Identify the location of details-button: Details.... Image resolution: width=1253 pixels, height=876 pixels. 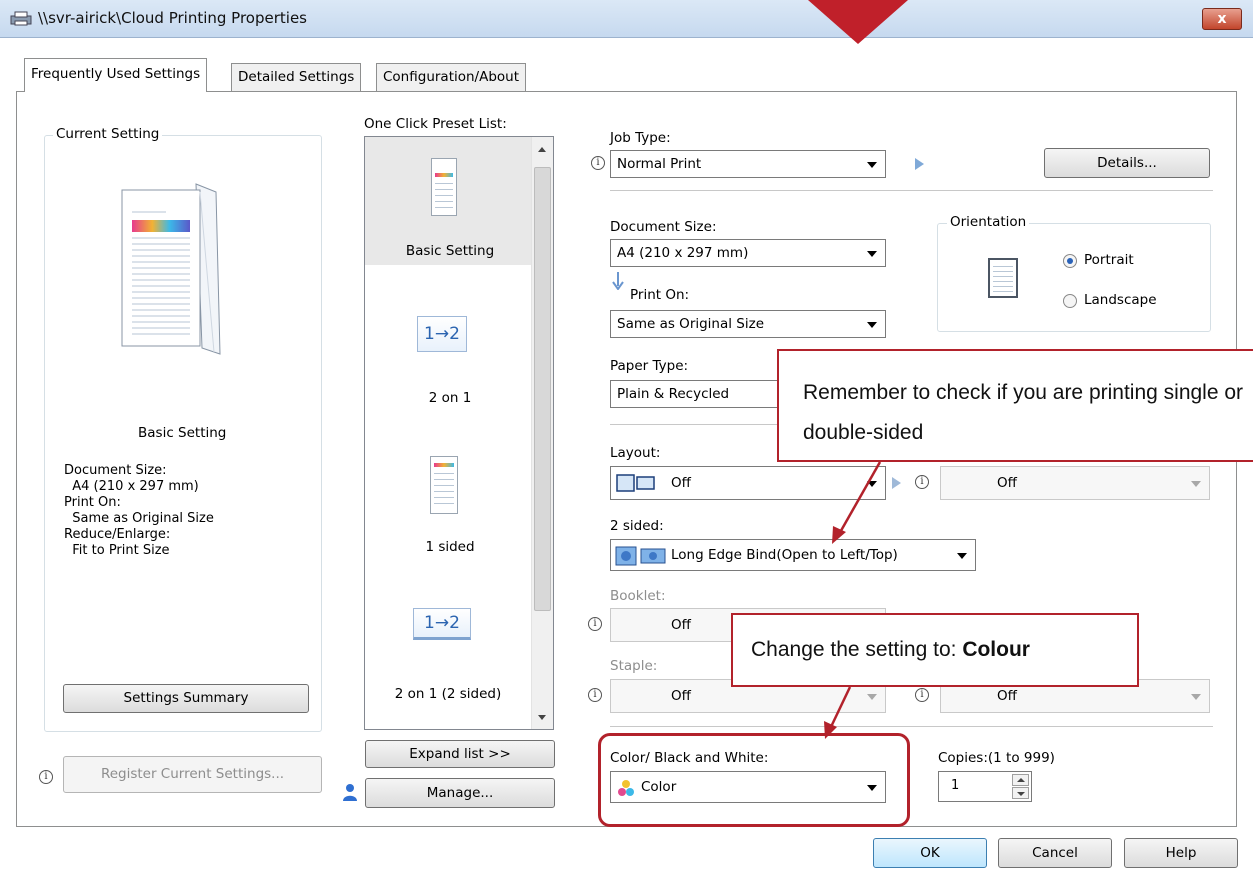
(1127, 163).